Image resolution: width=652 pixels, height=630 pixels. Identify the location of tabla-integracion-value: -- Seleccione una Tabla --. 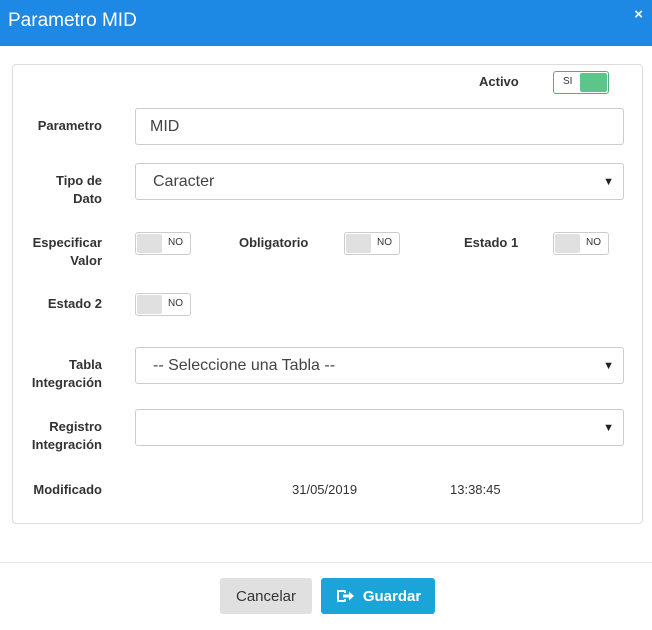
(244, 365).